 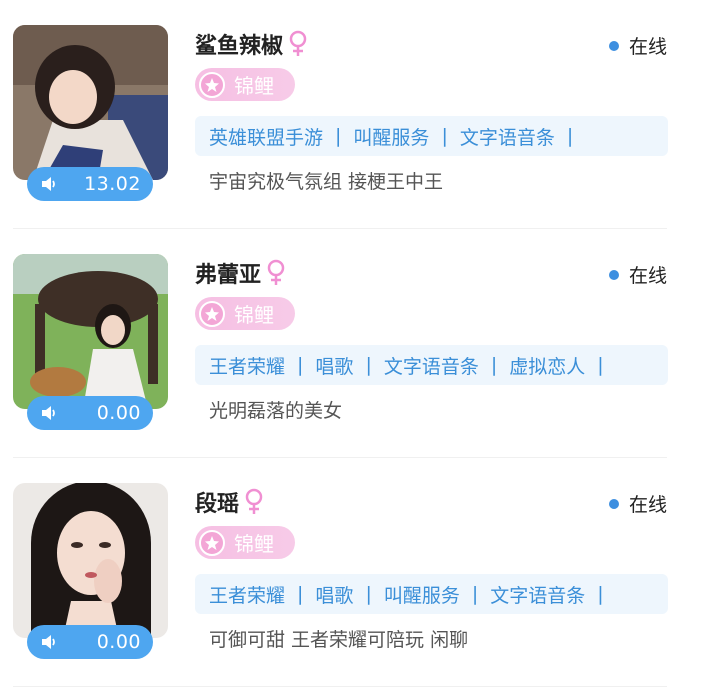 I want to click on user-name: 鲨鱼辣椒, so click(x=239, y=46).